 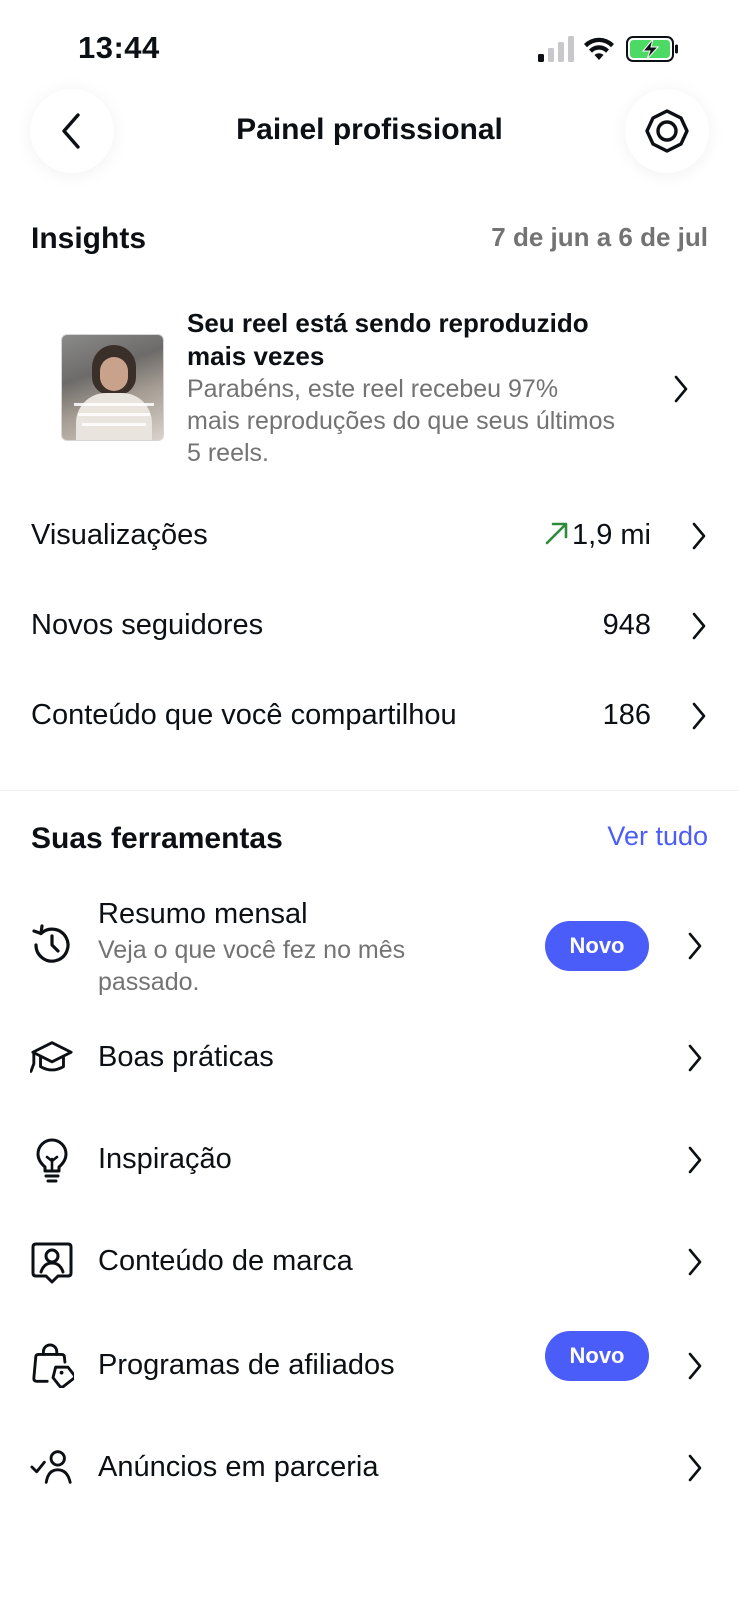 I want to click on lightbulb-icon, so click(x=52, y=1160).